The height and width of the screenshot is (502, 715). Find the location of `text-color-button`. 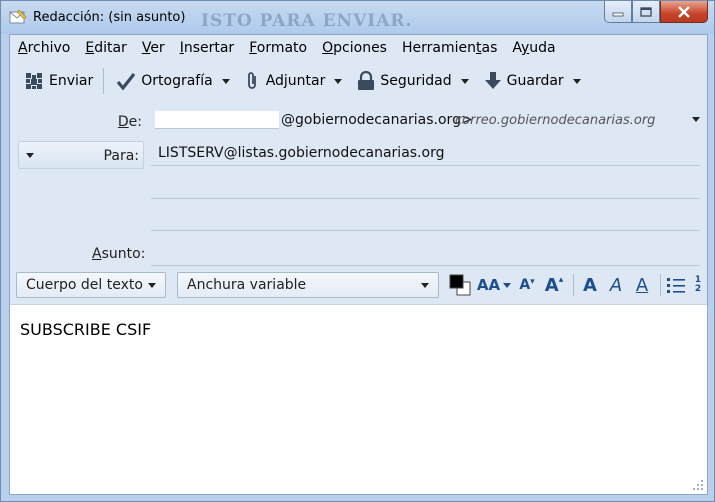

text-color-button is located at coordinates (461, 285).